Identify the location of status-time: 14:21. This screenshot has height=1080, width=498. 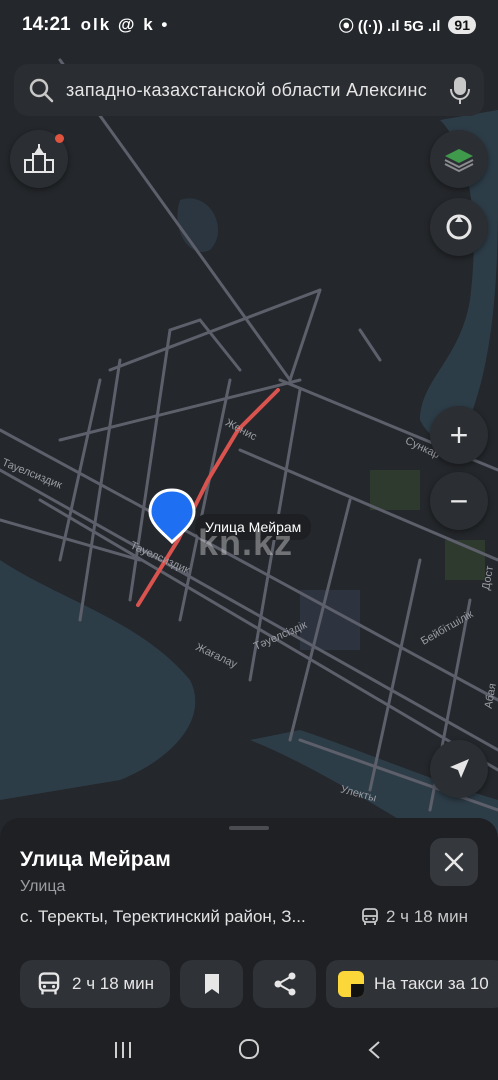
(46, 24).